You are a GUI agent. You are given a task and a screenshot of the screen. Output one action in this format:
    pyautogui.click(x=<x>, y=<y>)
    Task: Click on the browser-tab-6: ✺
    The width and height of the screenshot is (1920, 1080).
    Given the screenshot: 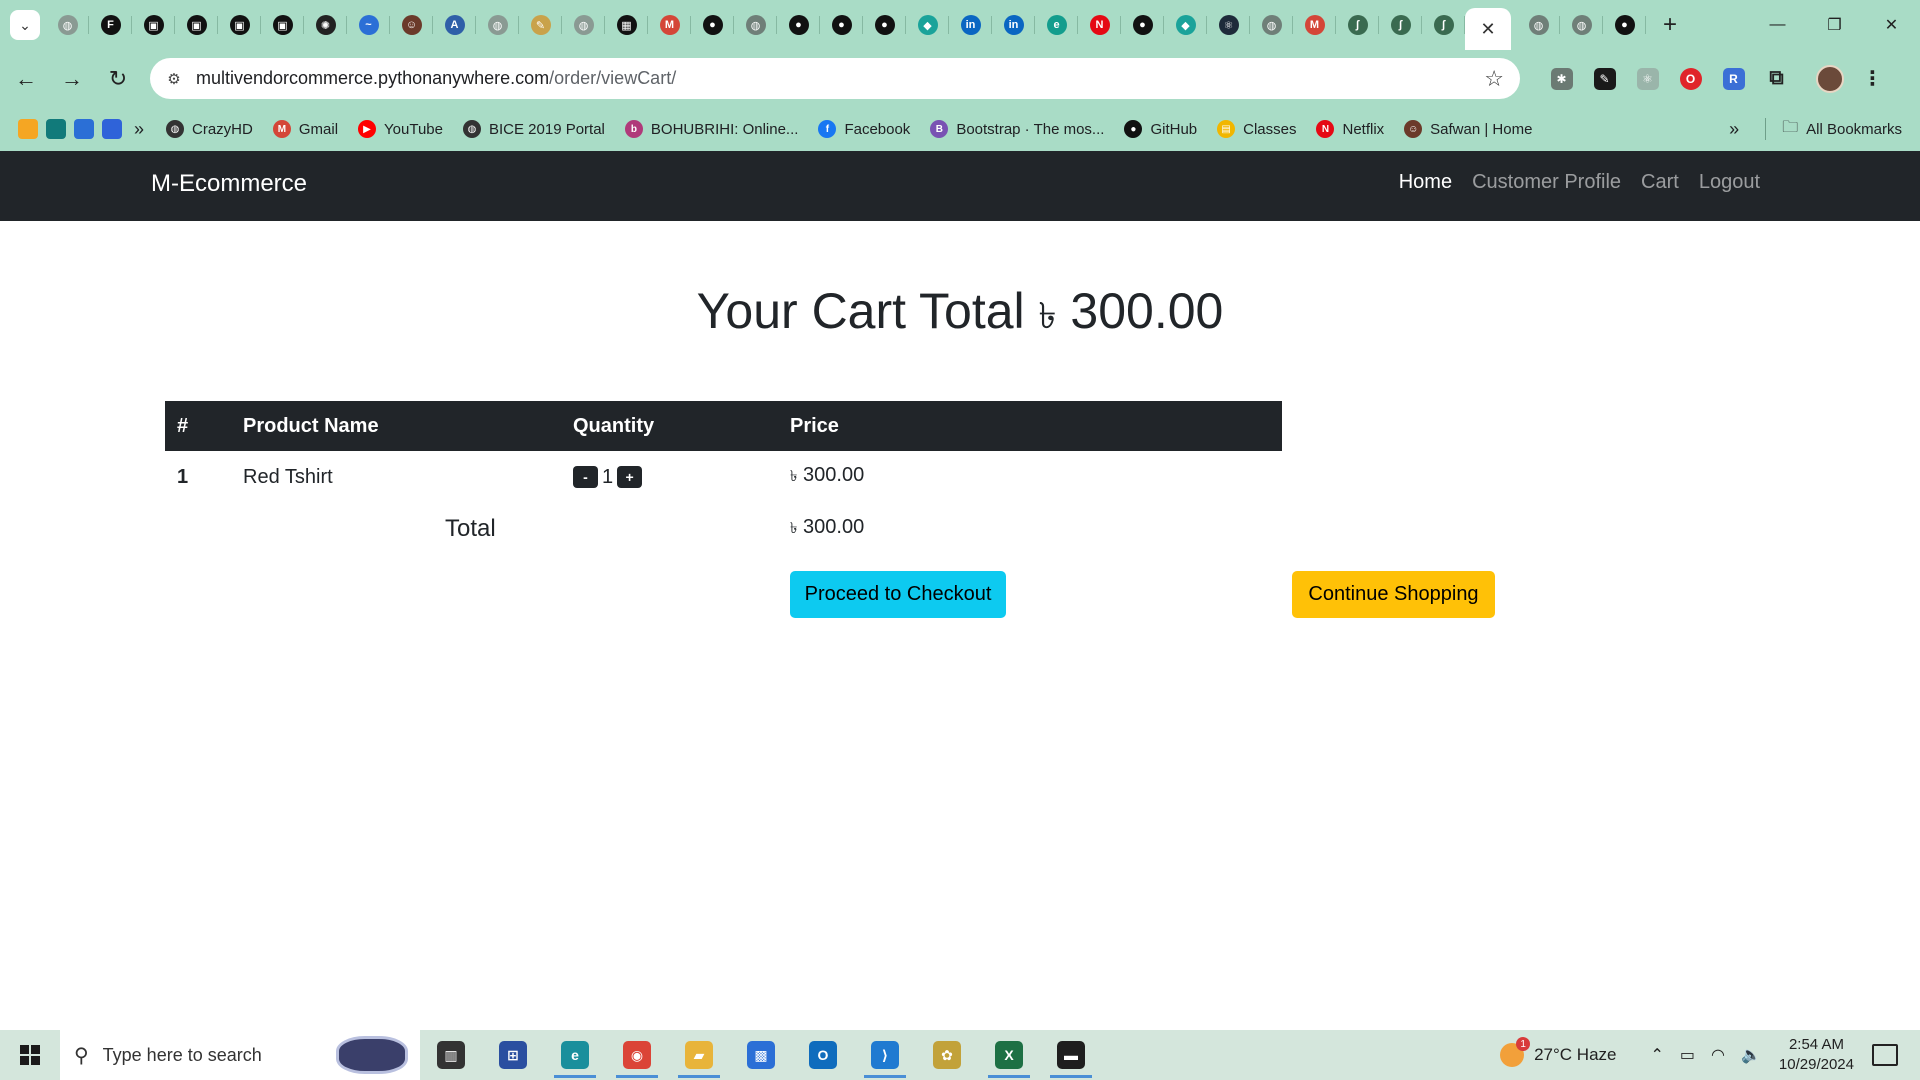 What is the action you would take?
    pyautogui.click(x=325, y=25)
    